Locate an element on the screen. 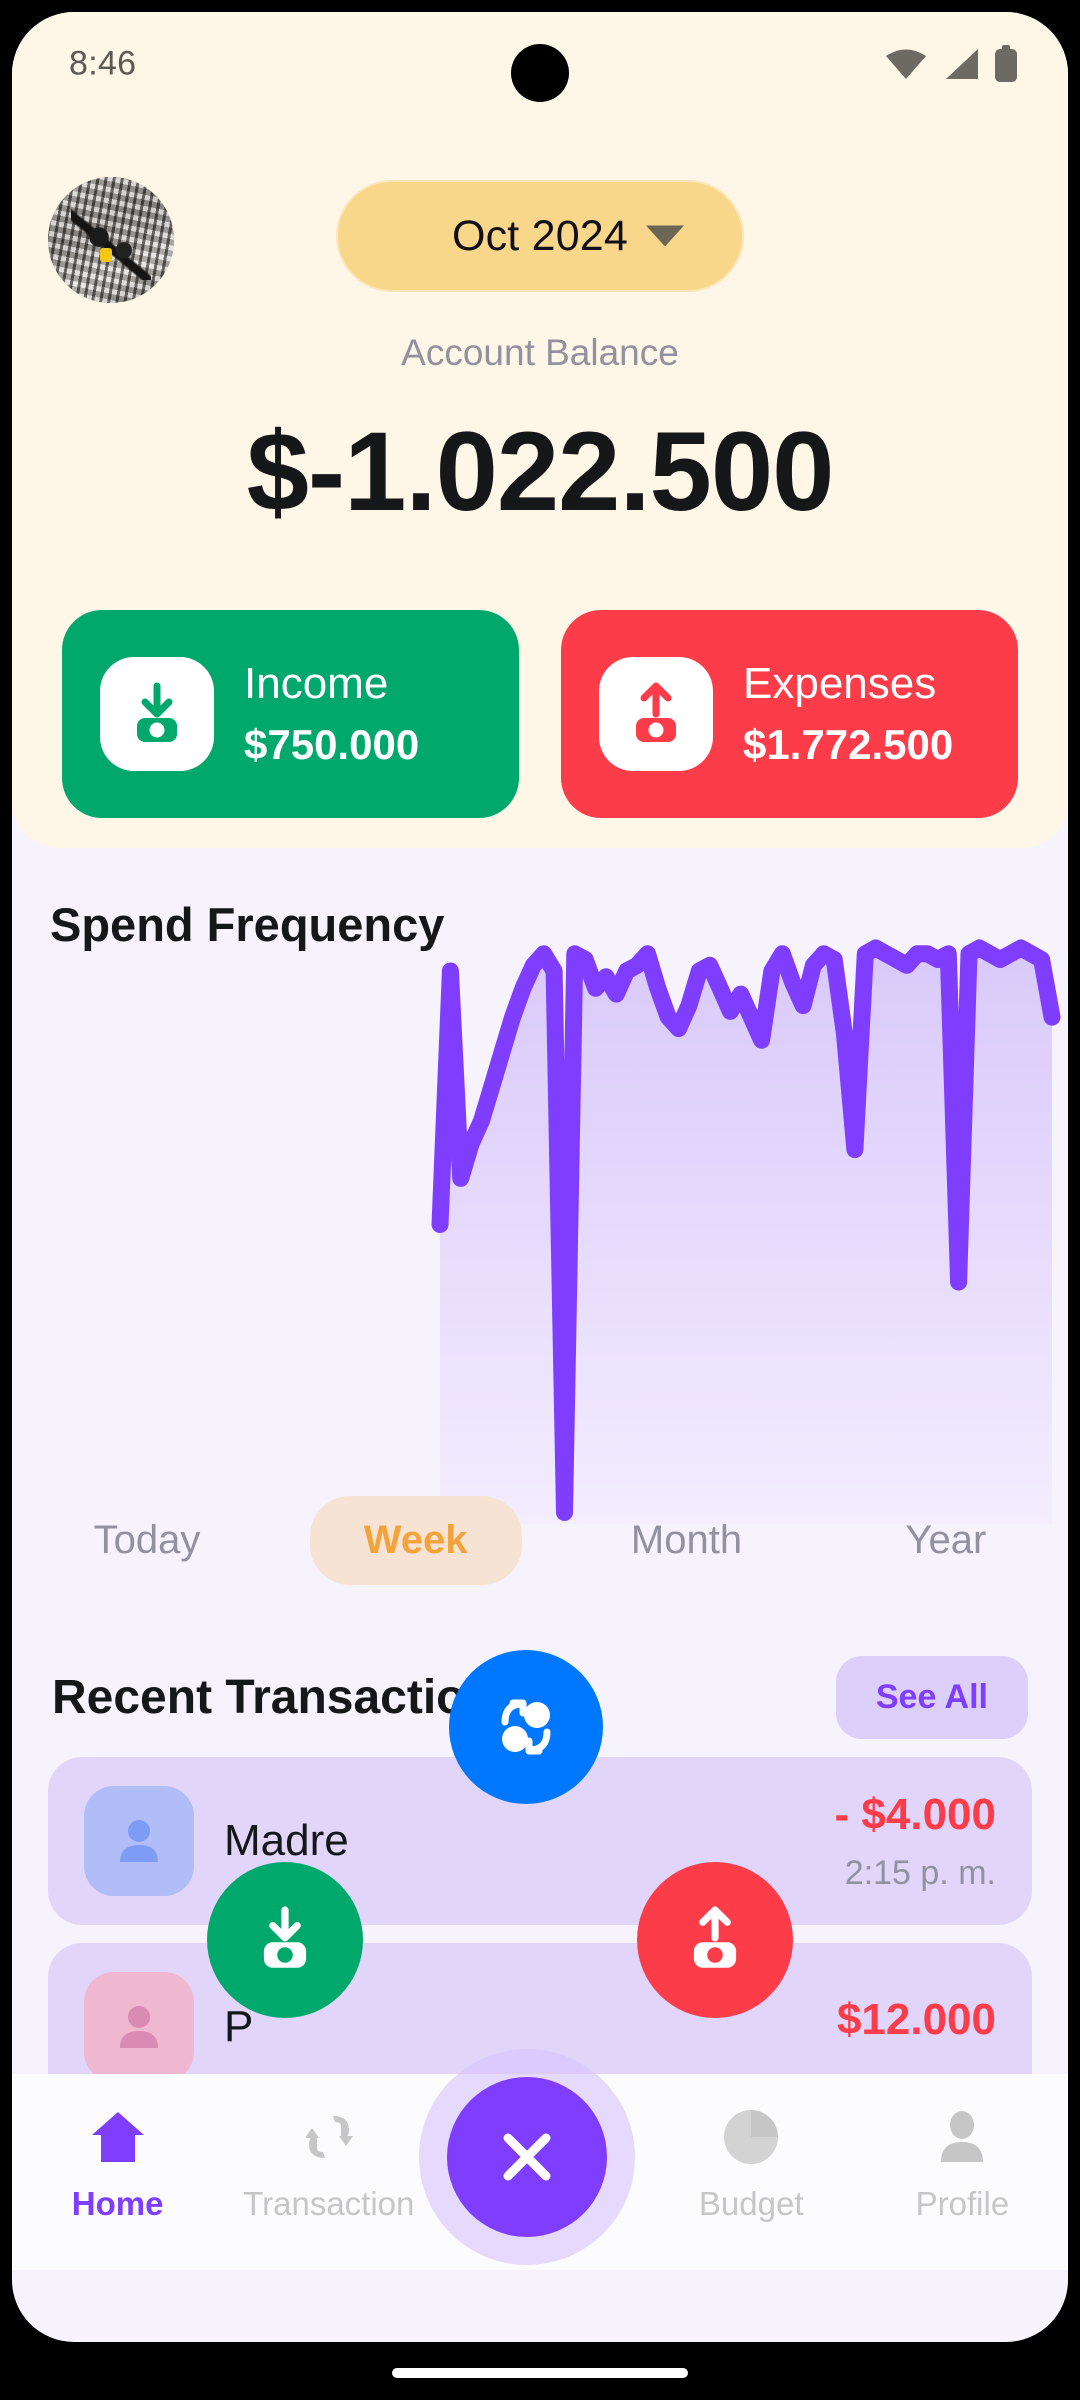 The image size is (1080, 2400). tab-week: Week is located at coordinates (415, 1540).